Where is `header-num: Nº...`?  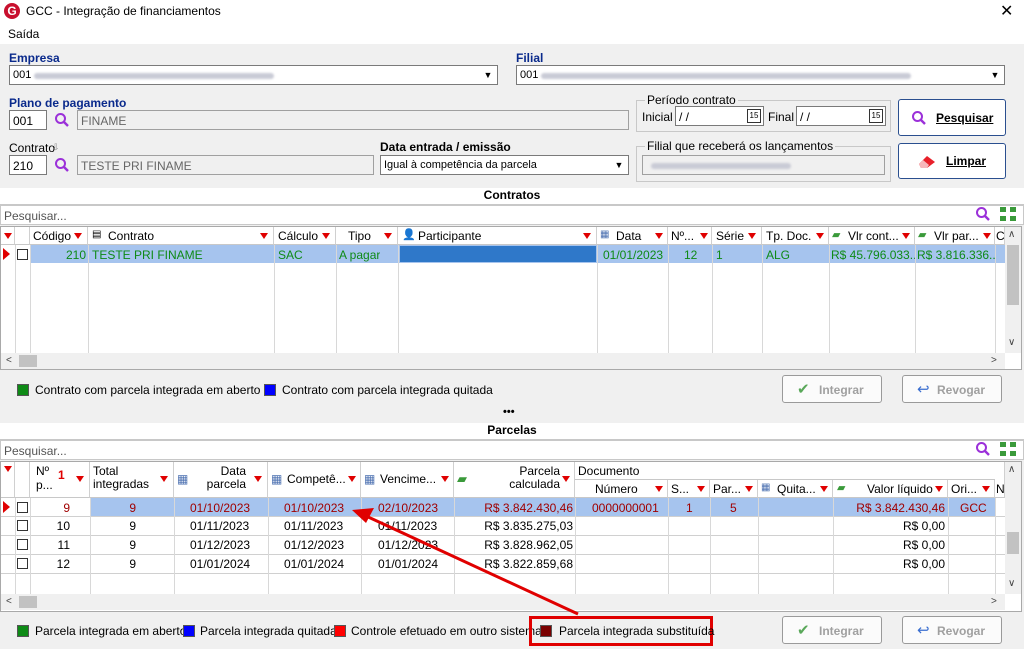 header-num: Nº... is located at coordinates (690, 236).